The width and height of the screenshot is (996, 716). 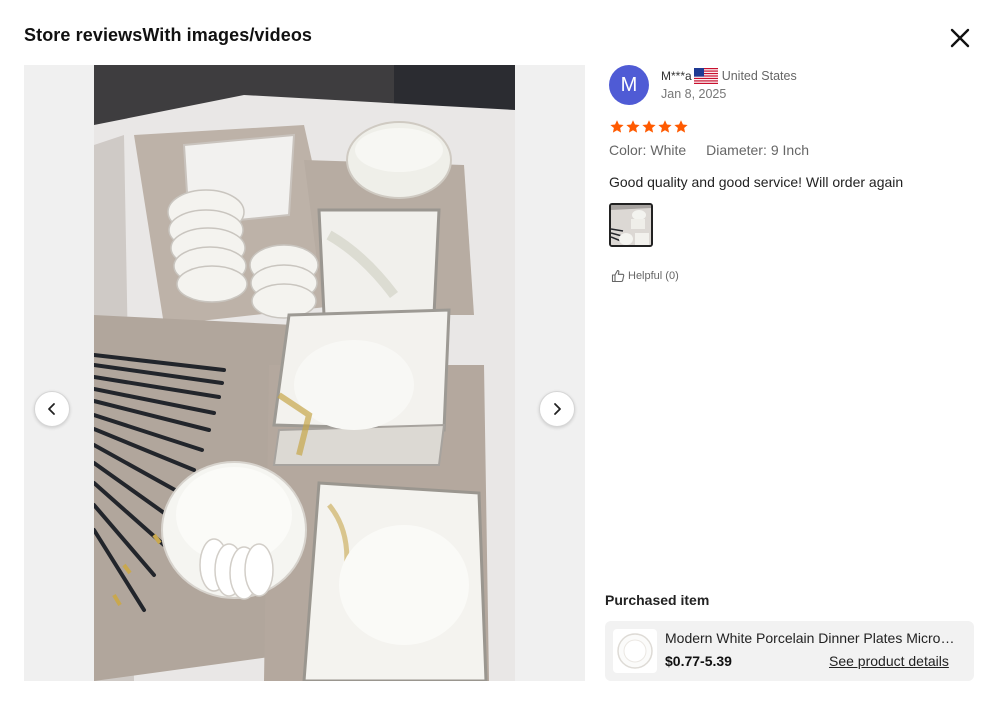 I want to click on reviewer-country: United States, so click(x=759, y=76).